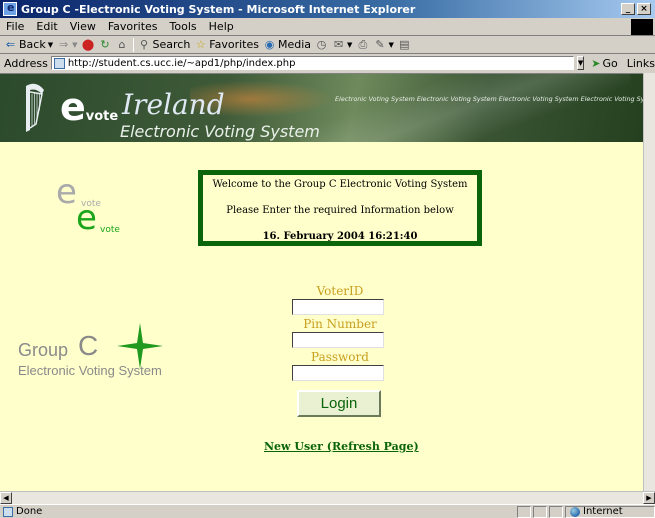  I want to click on group-c-logo-group: Group, so click(43, 350).